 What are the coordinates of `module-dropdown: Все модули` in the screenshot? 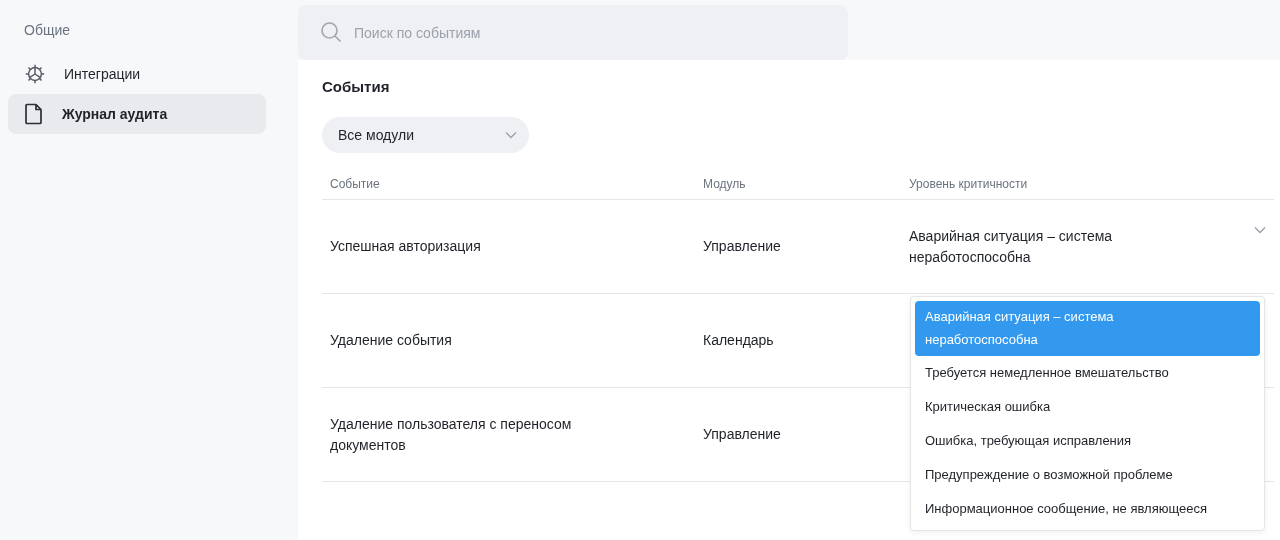 It's located at (425, 135).